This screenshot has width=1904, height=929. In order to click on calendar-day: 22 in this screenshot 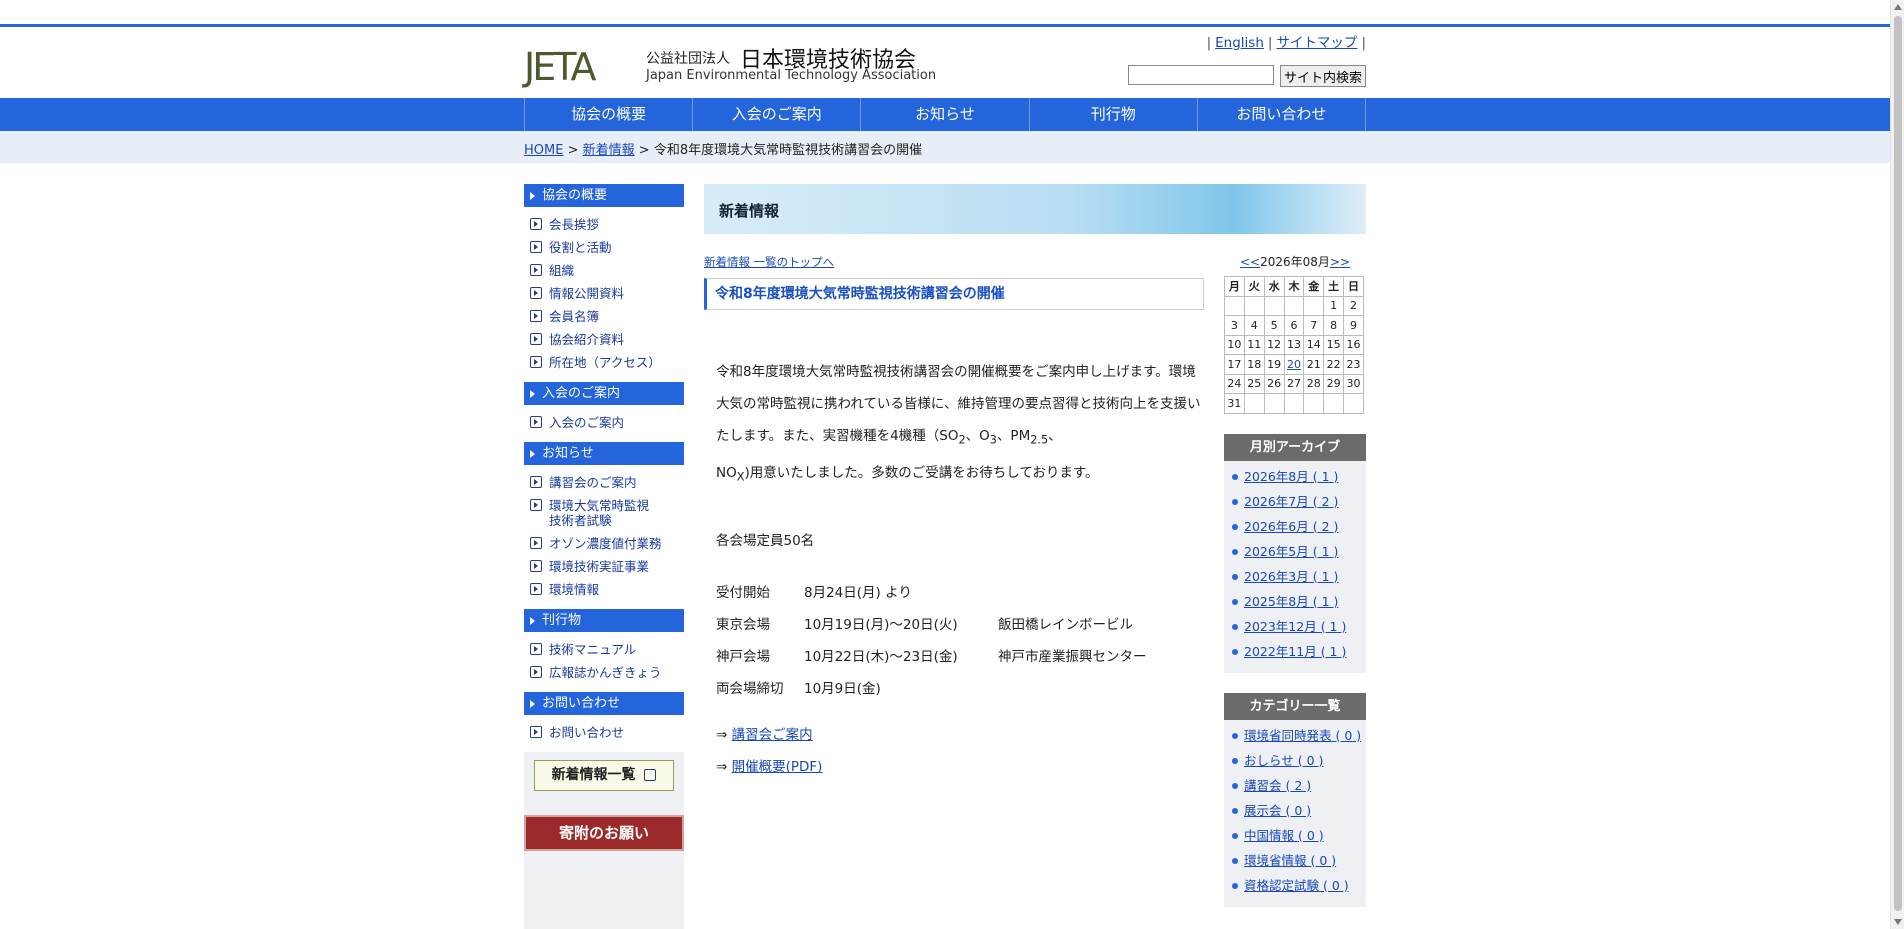, I will do `click(1334, 364)`.